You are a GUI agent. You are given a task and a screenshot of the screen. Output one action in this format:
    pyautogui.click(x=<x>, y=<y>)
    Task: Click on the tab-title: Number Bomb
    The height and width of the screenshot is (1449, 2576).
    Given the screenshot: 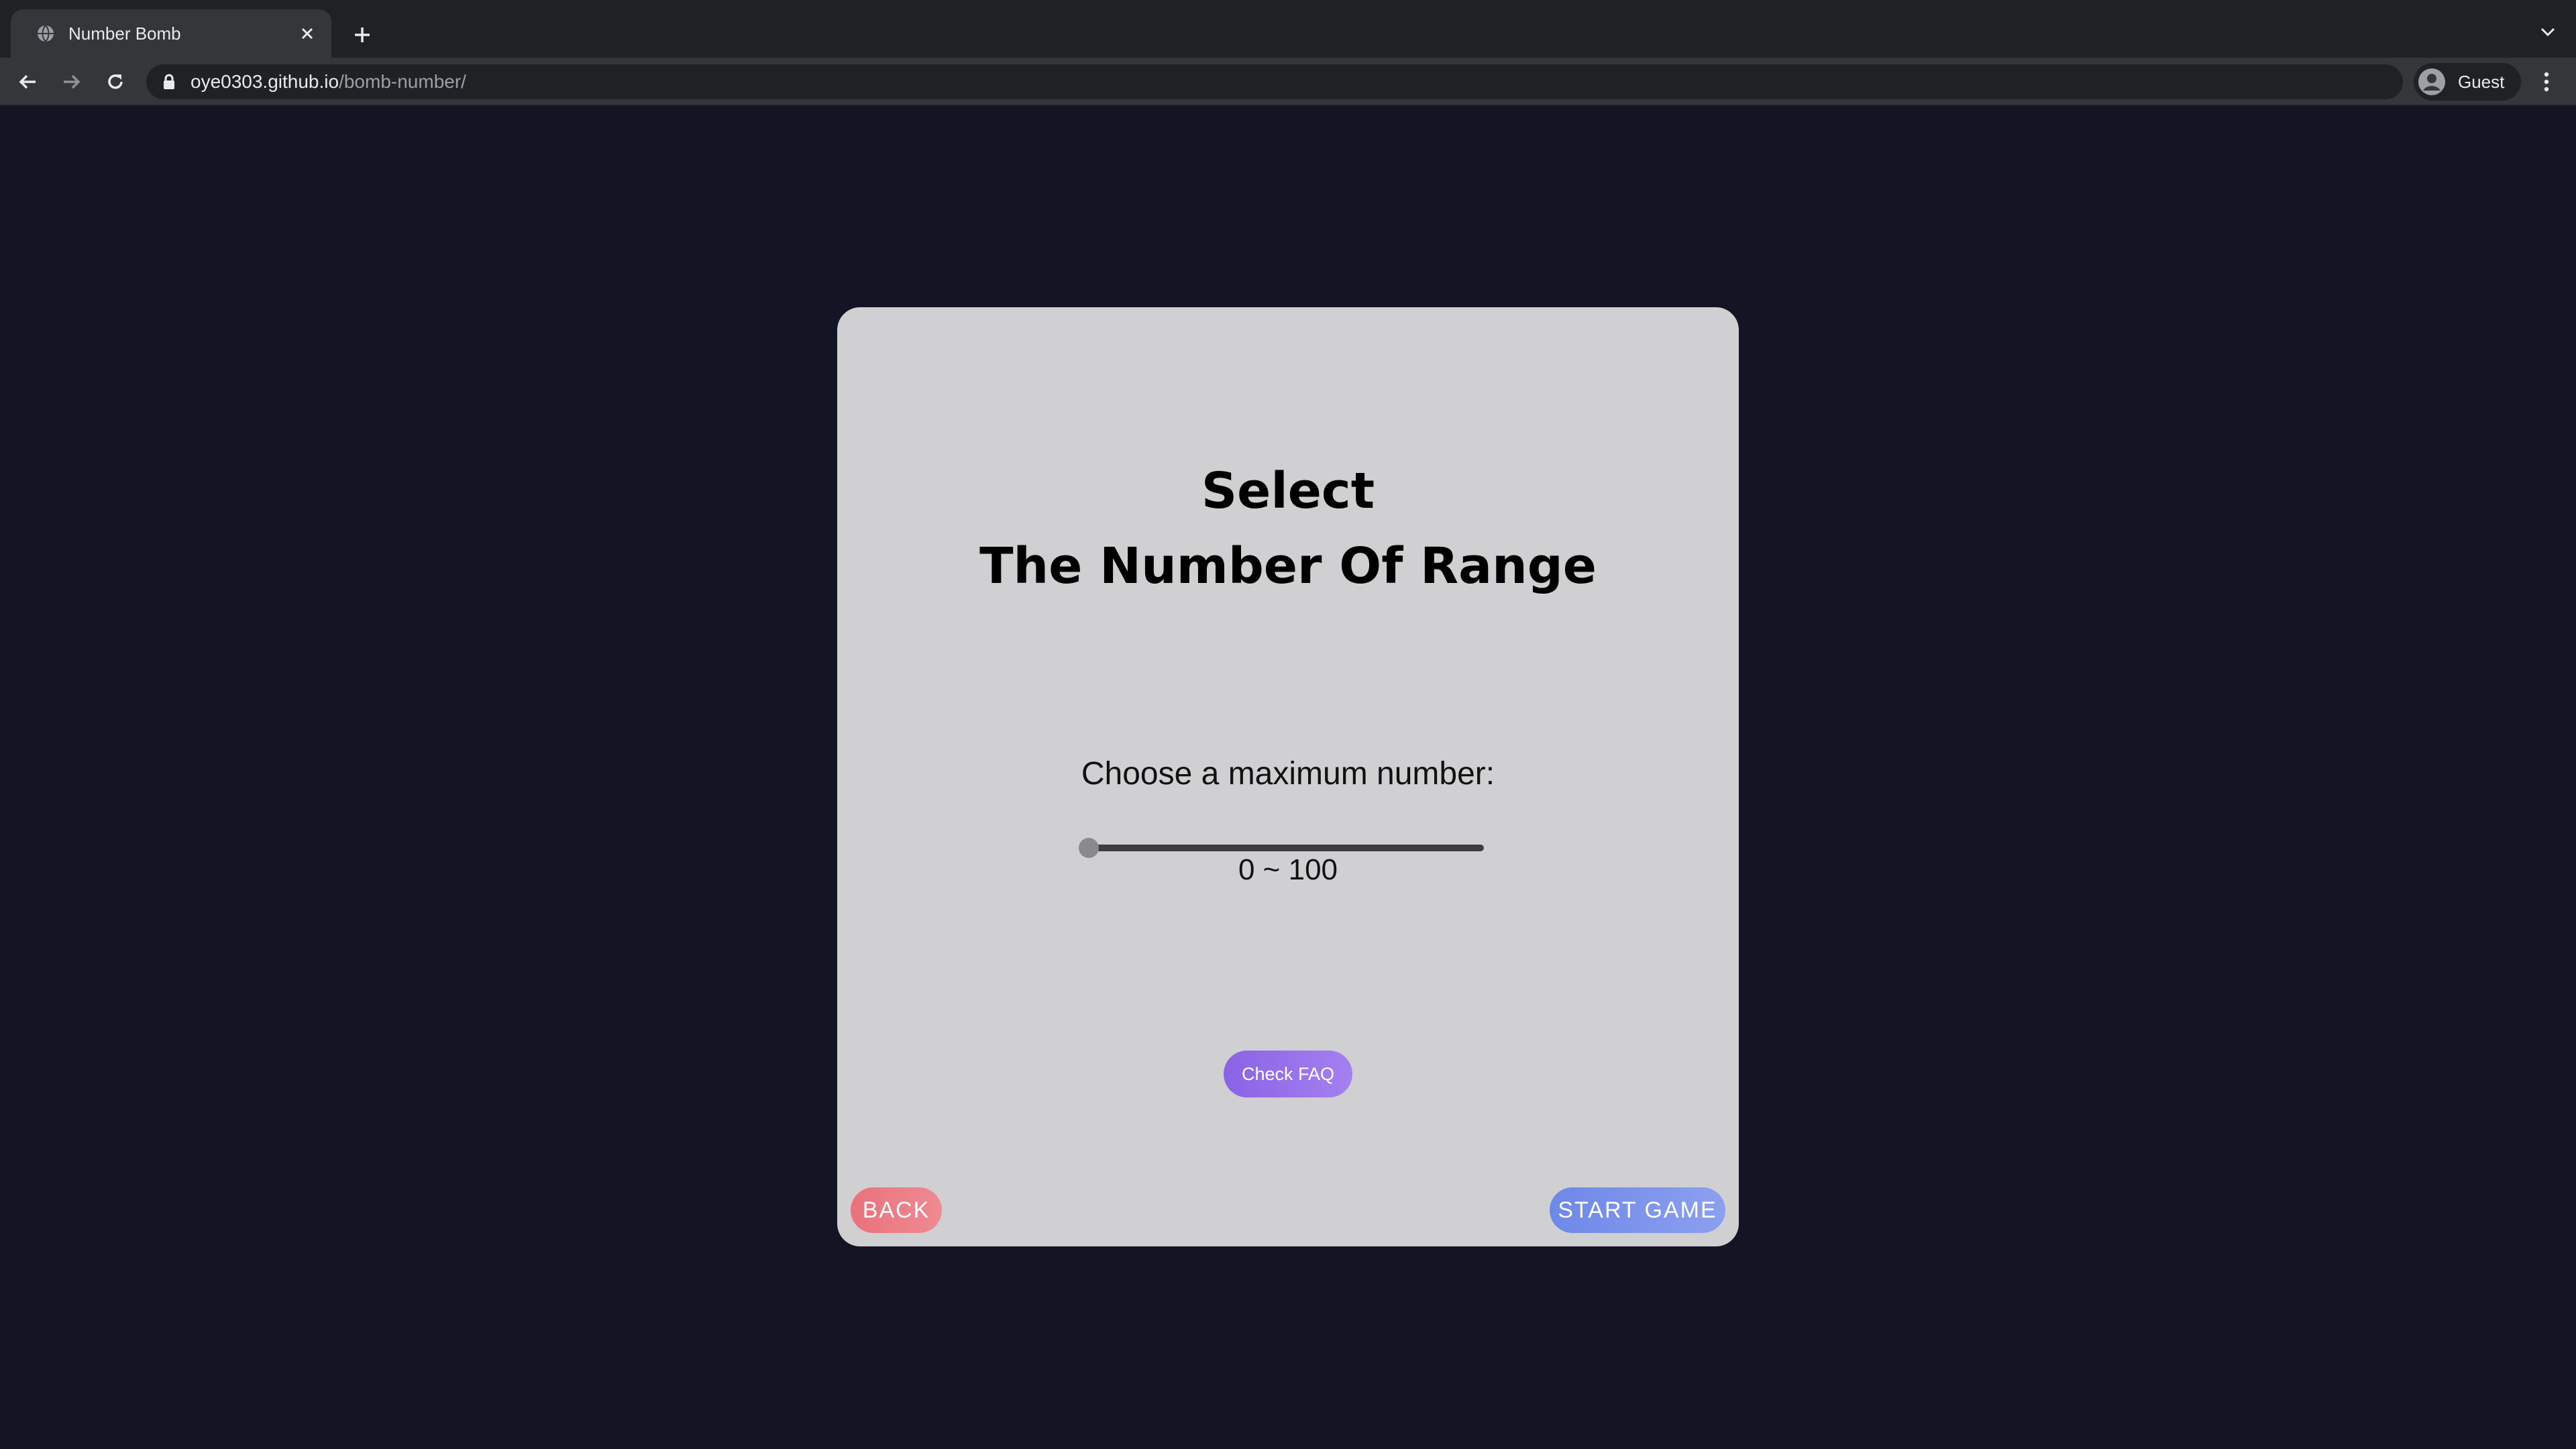 What is the action you would take?
    pyautogui.click(x=124, y=33)
    